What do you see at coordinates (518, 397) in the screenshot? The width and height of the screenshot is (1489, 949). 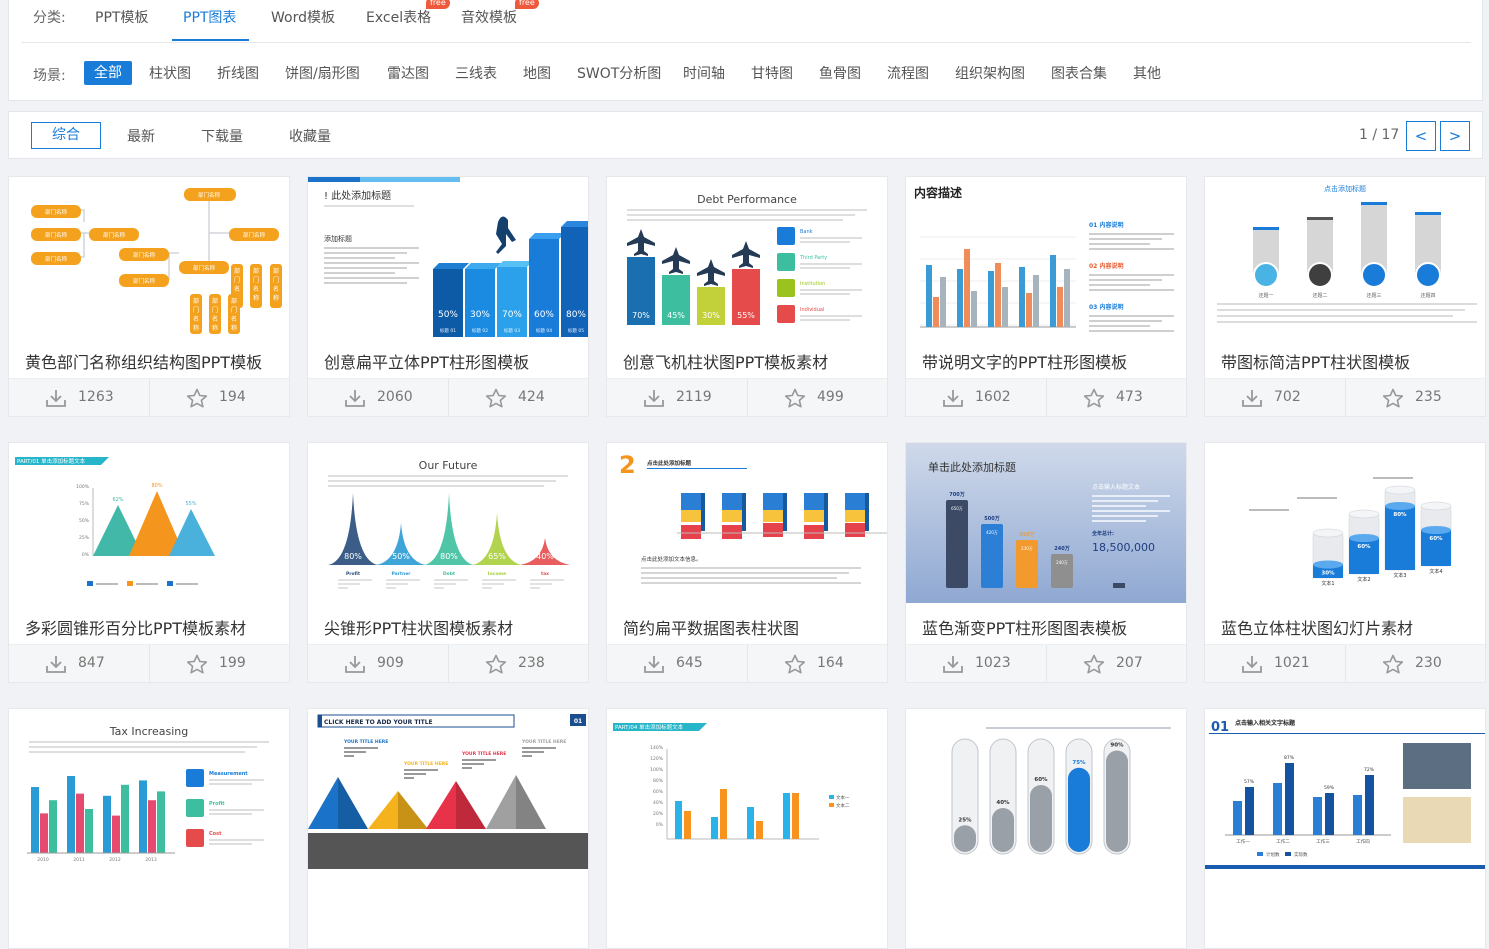 I see `favorite-stat: 424` at bounding box center [518, 397].